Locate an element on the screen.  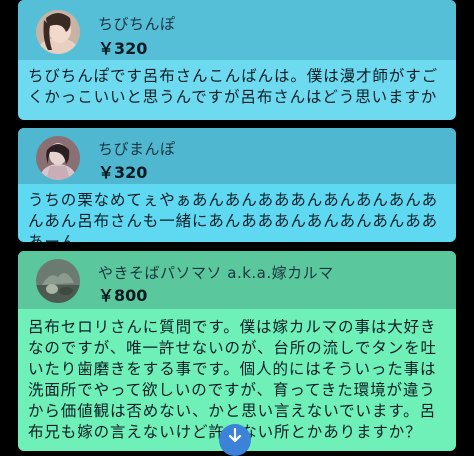
superchat-header: やきそばパソマソ a.k.a.嫁カルマ ￥800 is located at coordinates (237, 280).